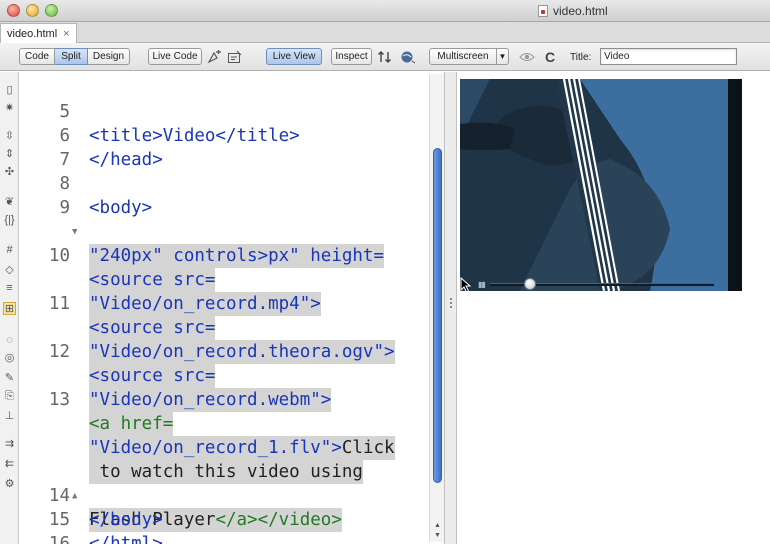  I want to click on document-tab: video.html ×, so click(38, 33).